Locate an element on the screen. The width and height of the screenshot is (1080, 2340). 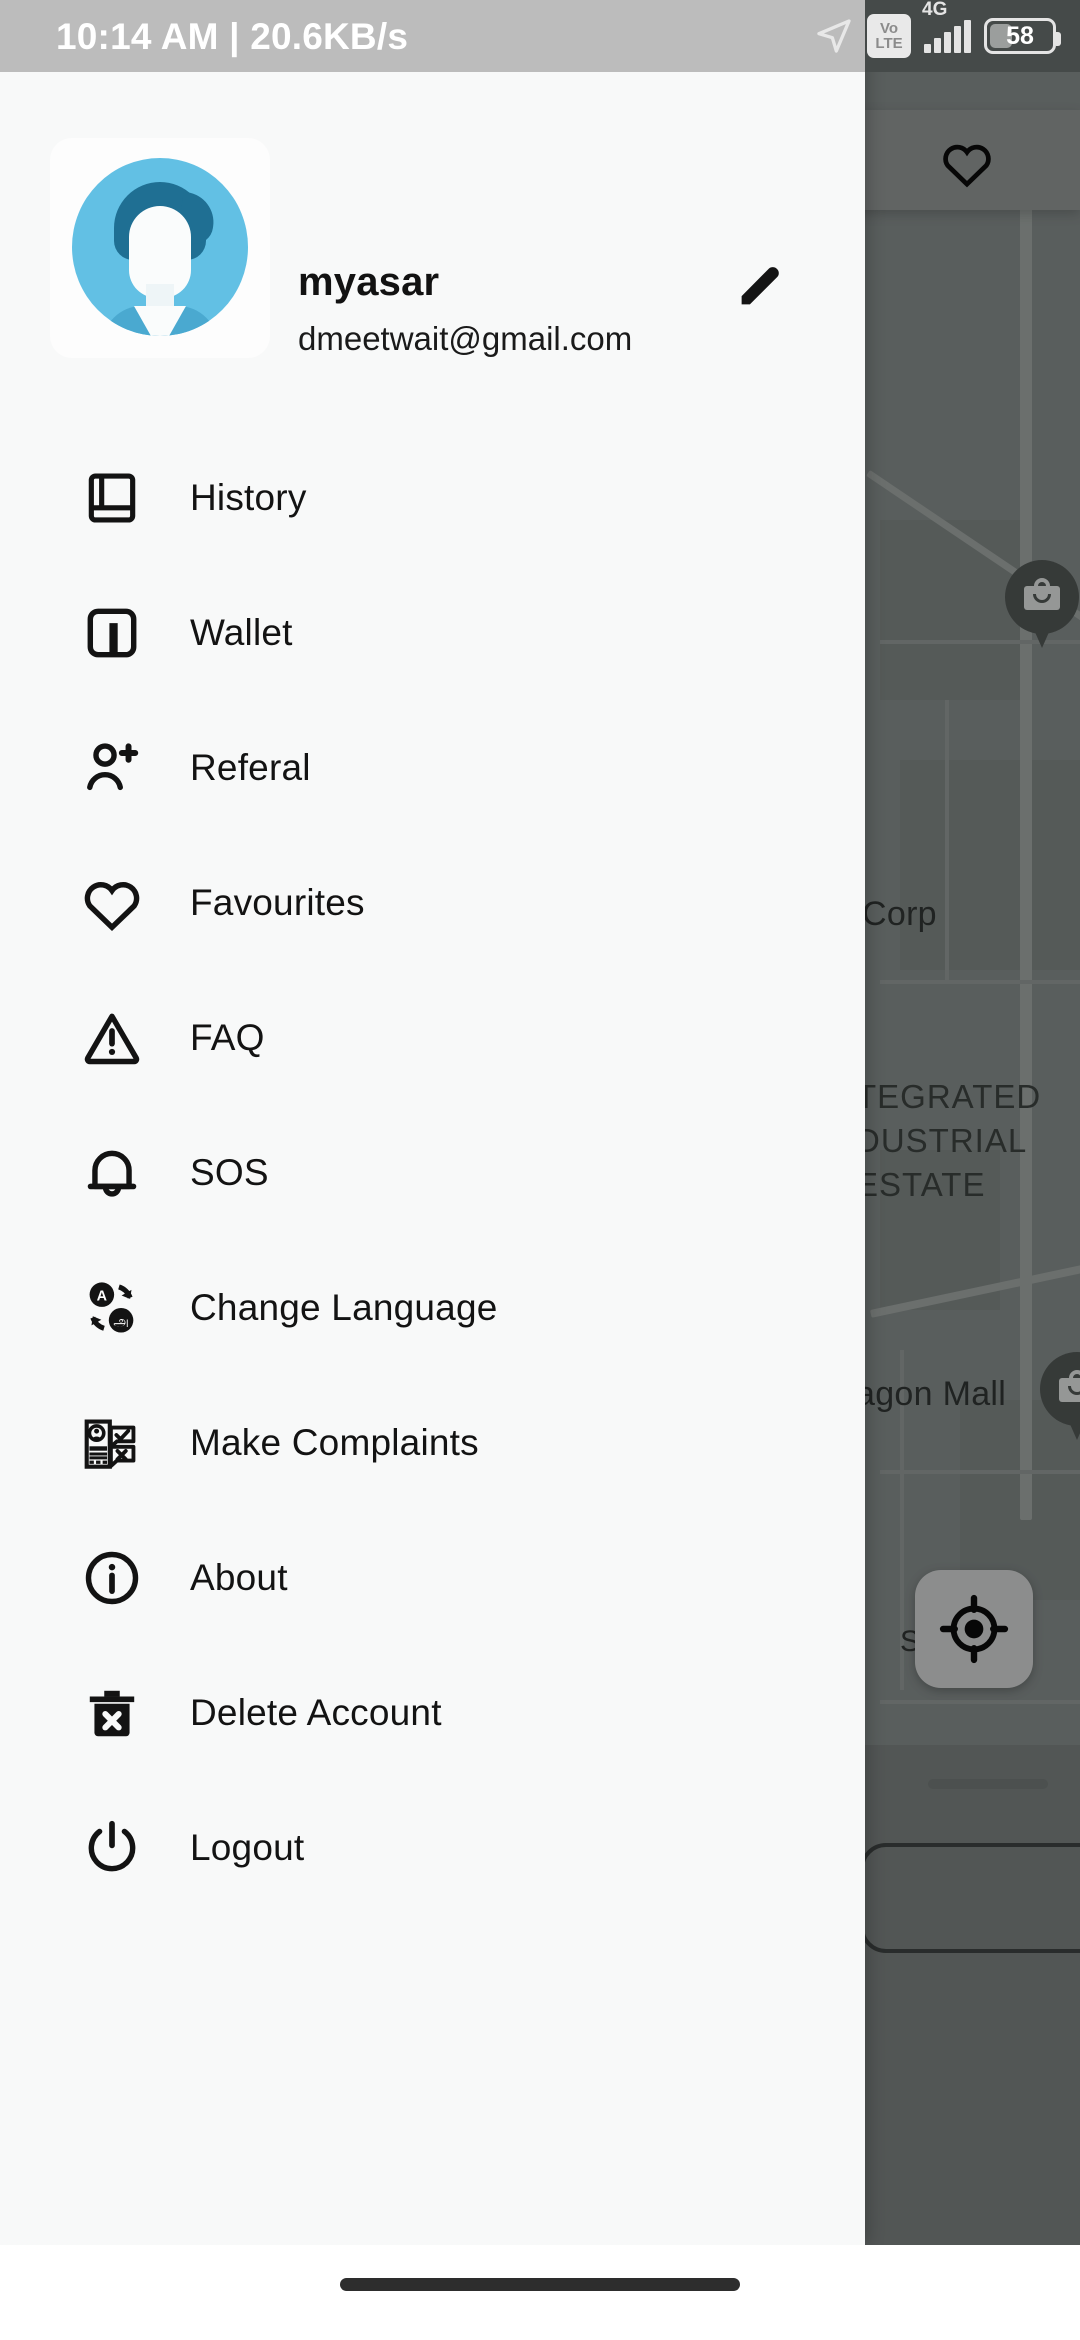
volte-bottom-text: LTE is located at coordinates (889, 43).